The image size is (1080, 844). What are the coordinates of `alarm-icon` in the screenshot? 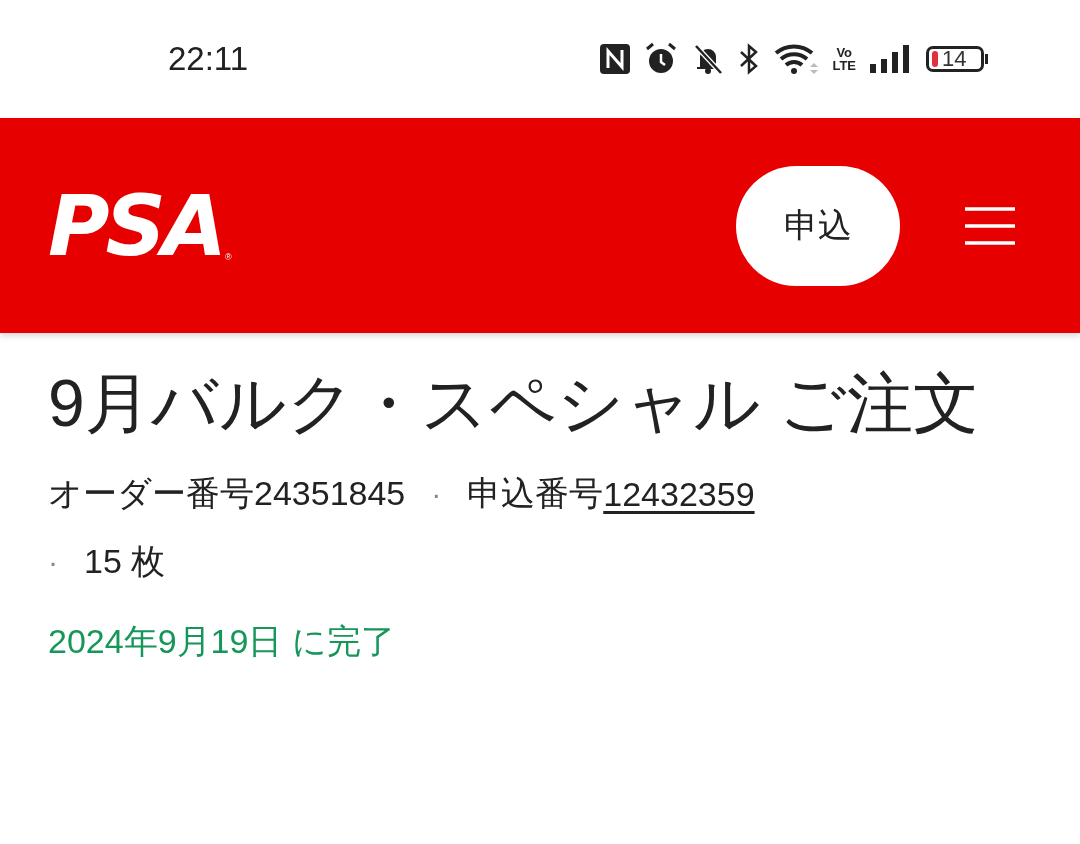 It's located at (661, 59).